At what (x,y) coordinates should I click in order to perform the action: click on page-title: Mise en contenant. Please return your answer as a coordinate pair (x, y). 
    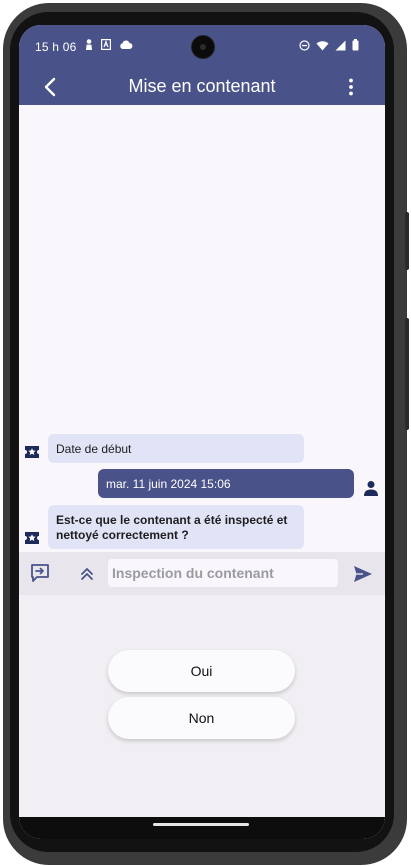
    Looking at the image, I should click on (202, 86).